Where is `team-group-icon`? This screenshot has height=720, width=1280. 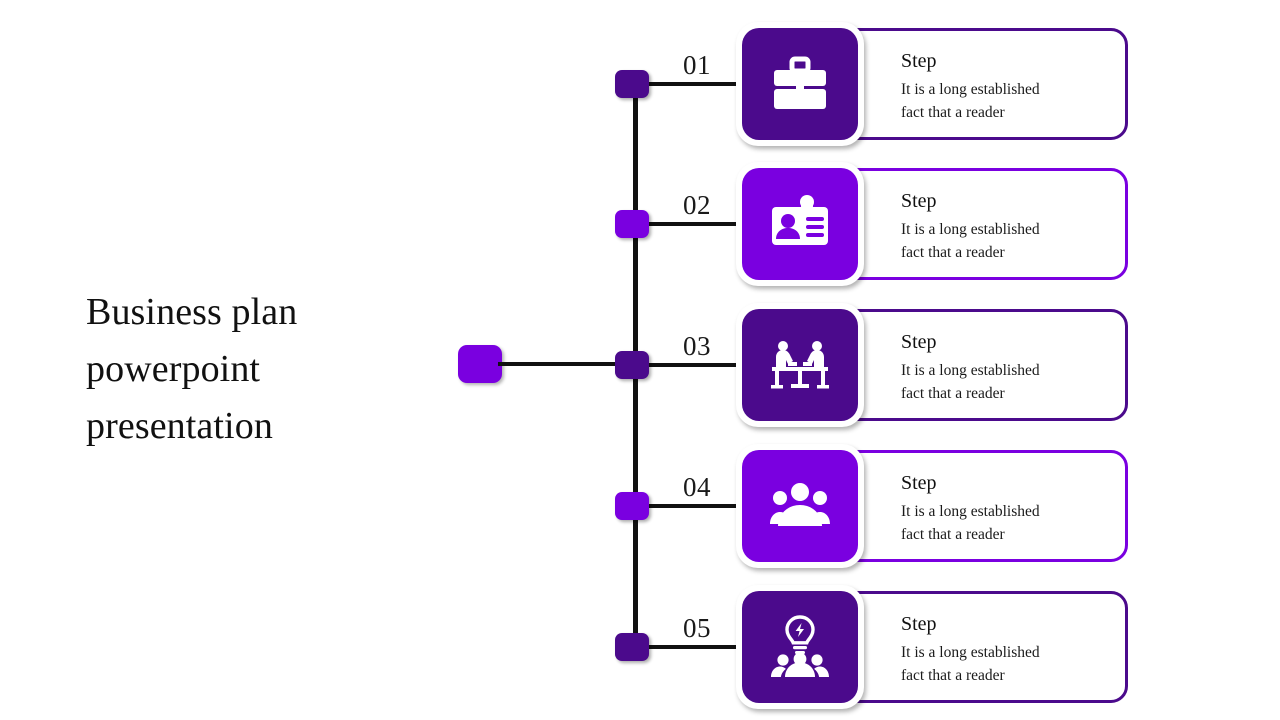 team-group-icon is located at coordinates (800, 506).